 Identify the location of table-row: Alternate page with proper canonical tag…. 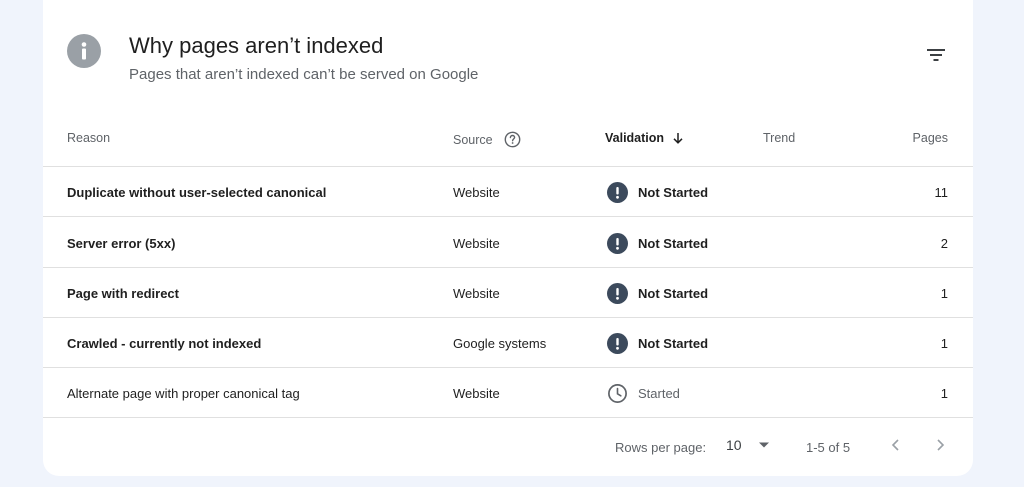
(508, 393).